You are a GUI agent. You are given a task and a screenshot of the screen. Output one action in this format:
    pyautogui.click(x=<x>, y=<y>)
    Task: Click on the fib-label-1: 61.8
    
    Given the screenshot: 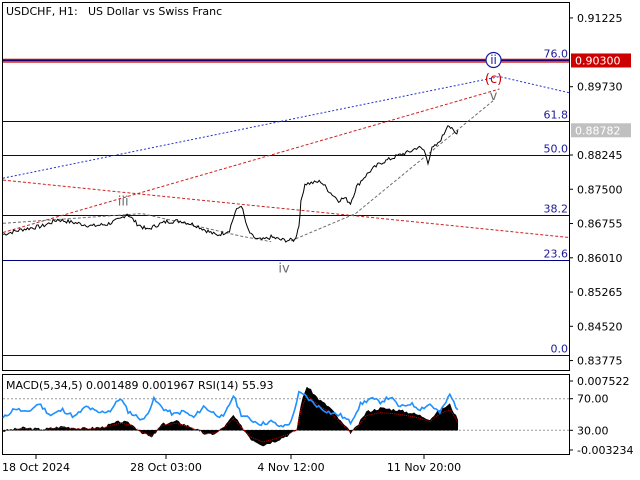 What is the action you would take?
    pyautogui.click(x=556, y=115)
    